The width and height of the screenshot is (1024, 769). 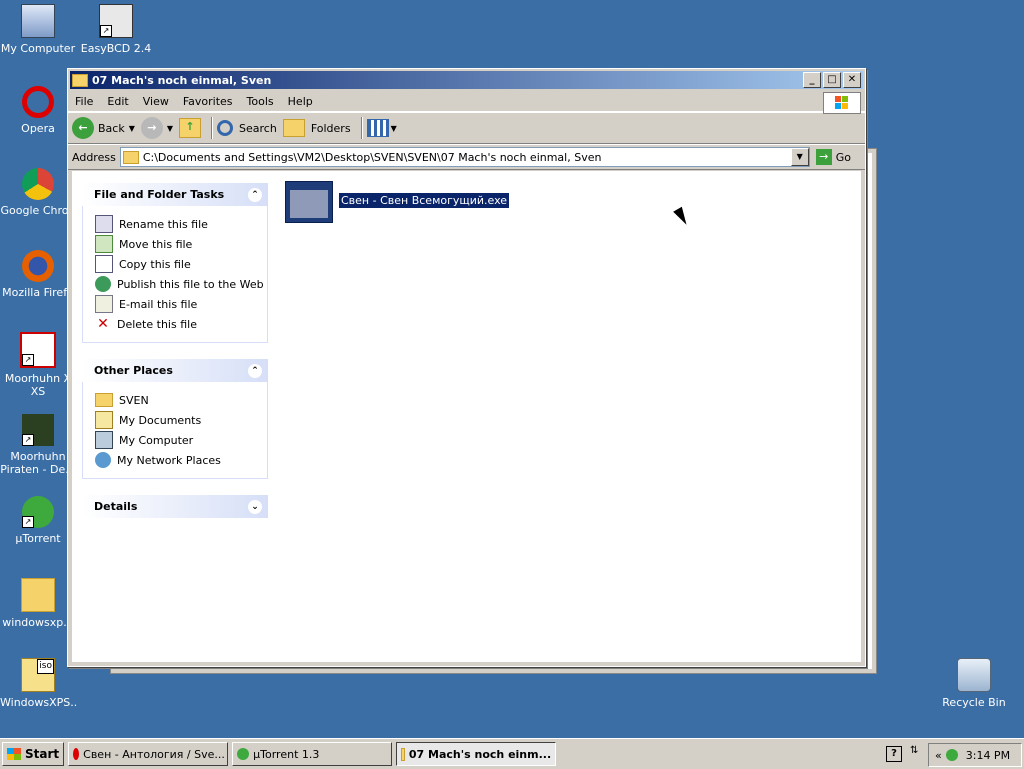 What do you see at coordinates (111, 128) in the screenshot?
I see `back-label: Back` at bounding box center [111, 128].